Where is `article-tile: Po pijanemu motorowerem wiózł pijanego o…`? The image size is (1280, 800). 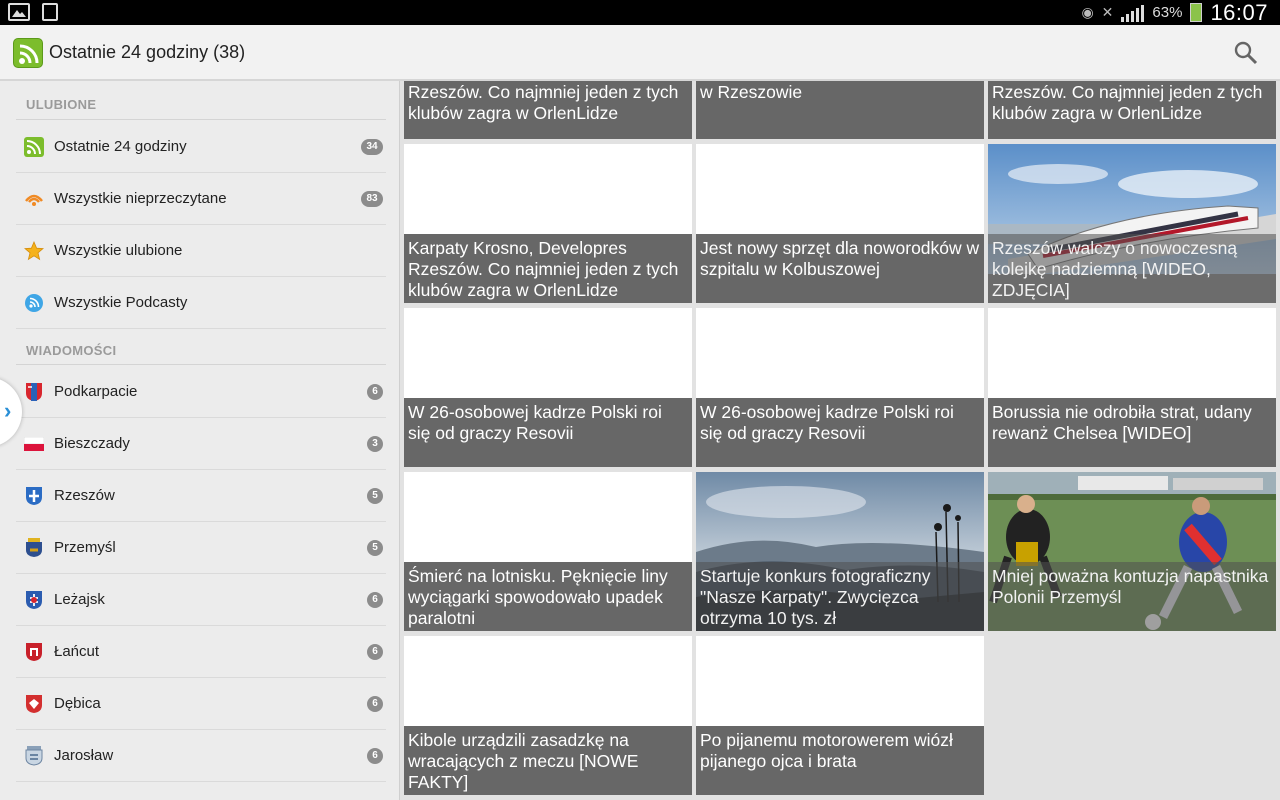
article-tile: Po pijanemu motorowerem wiózł pijanego o… is located at coordinates (840, 715).